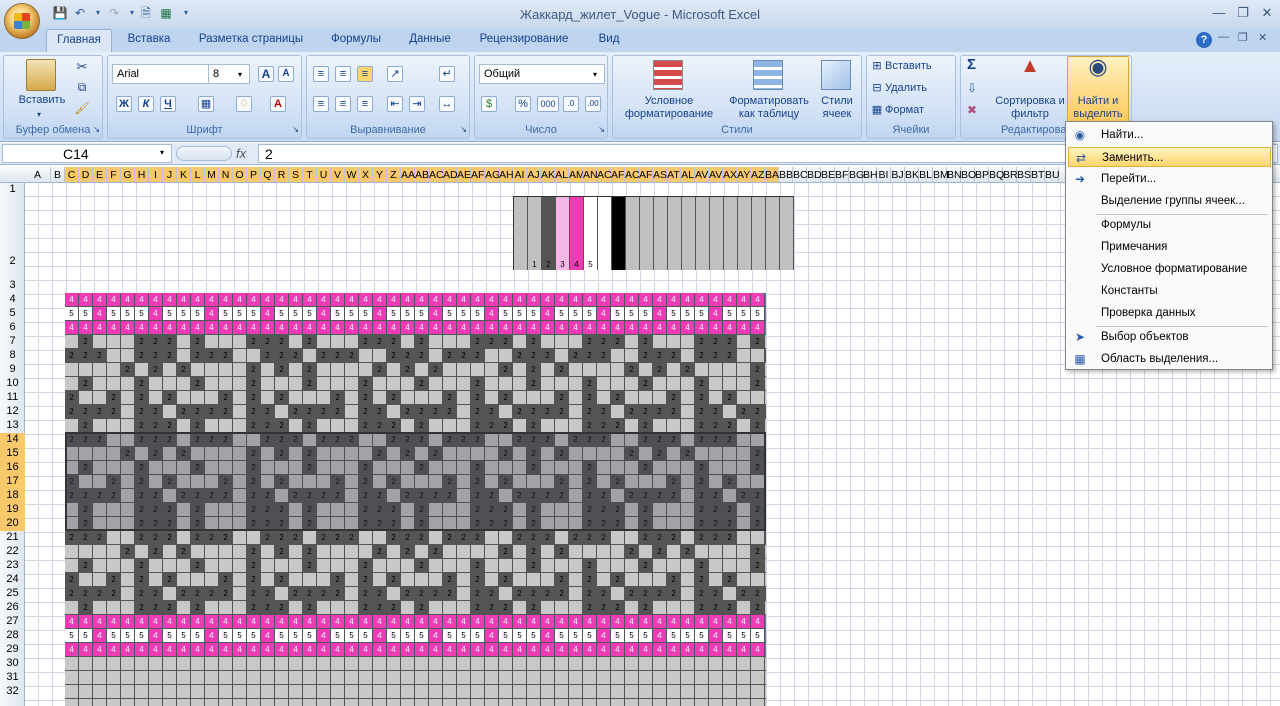 The width and height of the screenshot is (1280, 706). What do you see at coordinates (12, 482) in the screenshot?
I see `row-header: 17` at bounding box center [12, 482].